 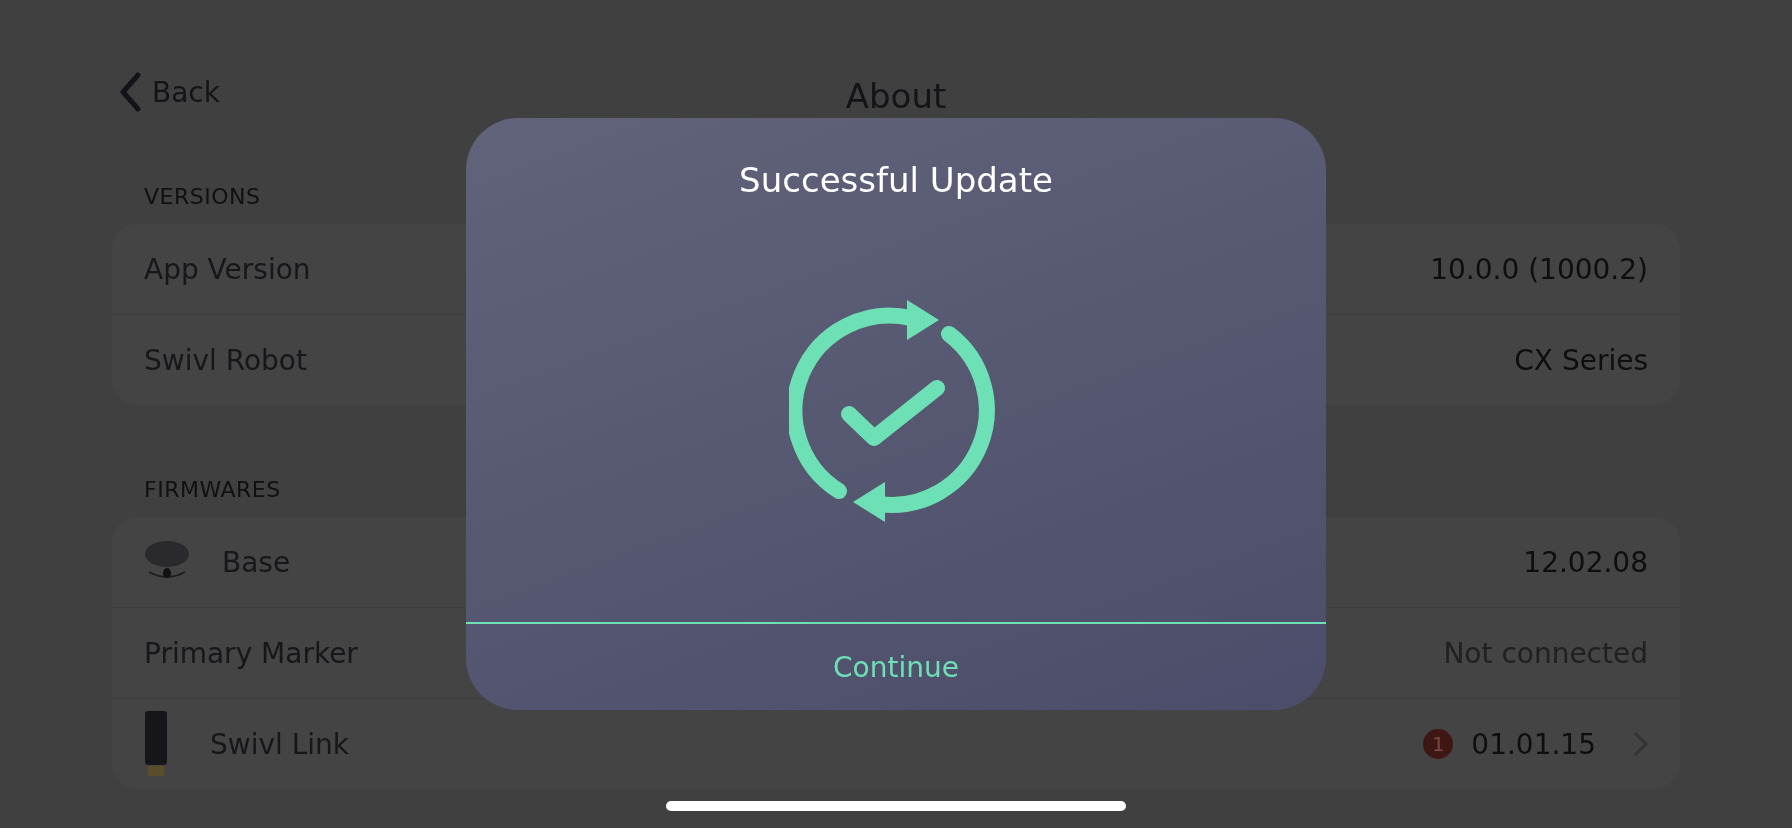 I want to click on usb-stick-icon, so click(x=156, y=744).